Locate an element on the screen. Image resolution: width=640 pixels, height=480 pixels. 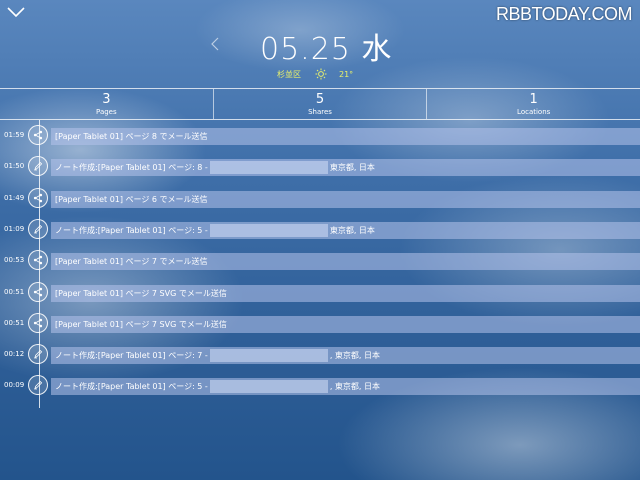
chevron-left-icon is located at coordinates (215, 44).